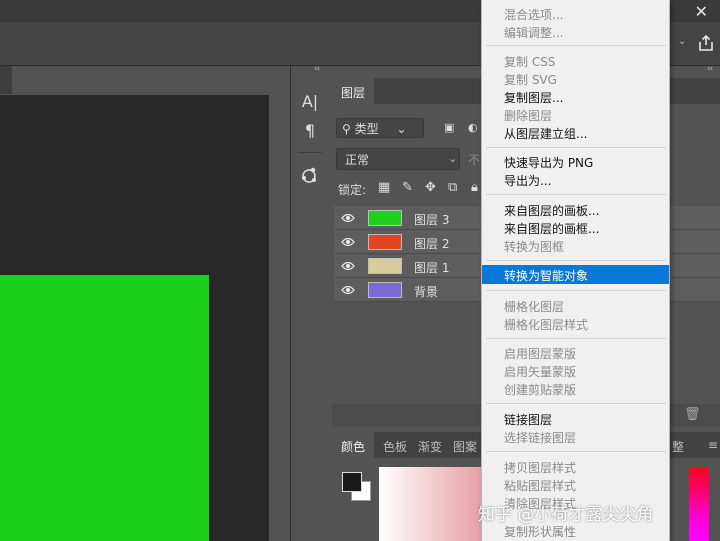  What do you see at coordinates (566, 515) in the screenshot?
I see `watermark: 知乎 @小荷才露尖尖角` at bounding box center [566, 515].